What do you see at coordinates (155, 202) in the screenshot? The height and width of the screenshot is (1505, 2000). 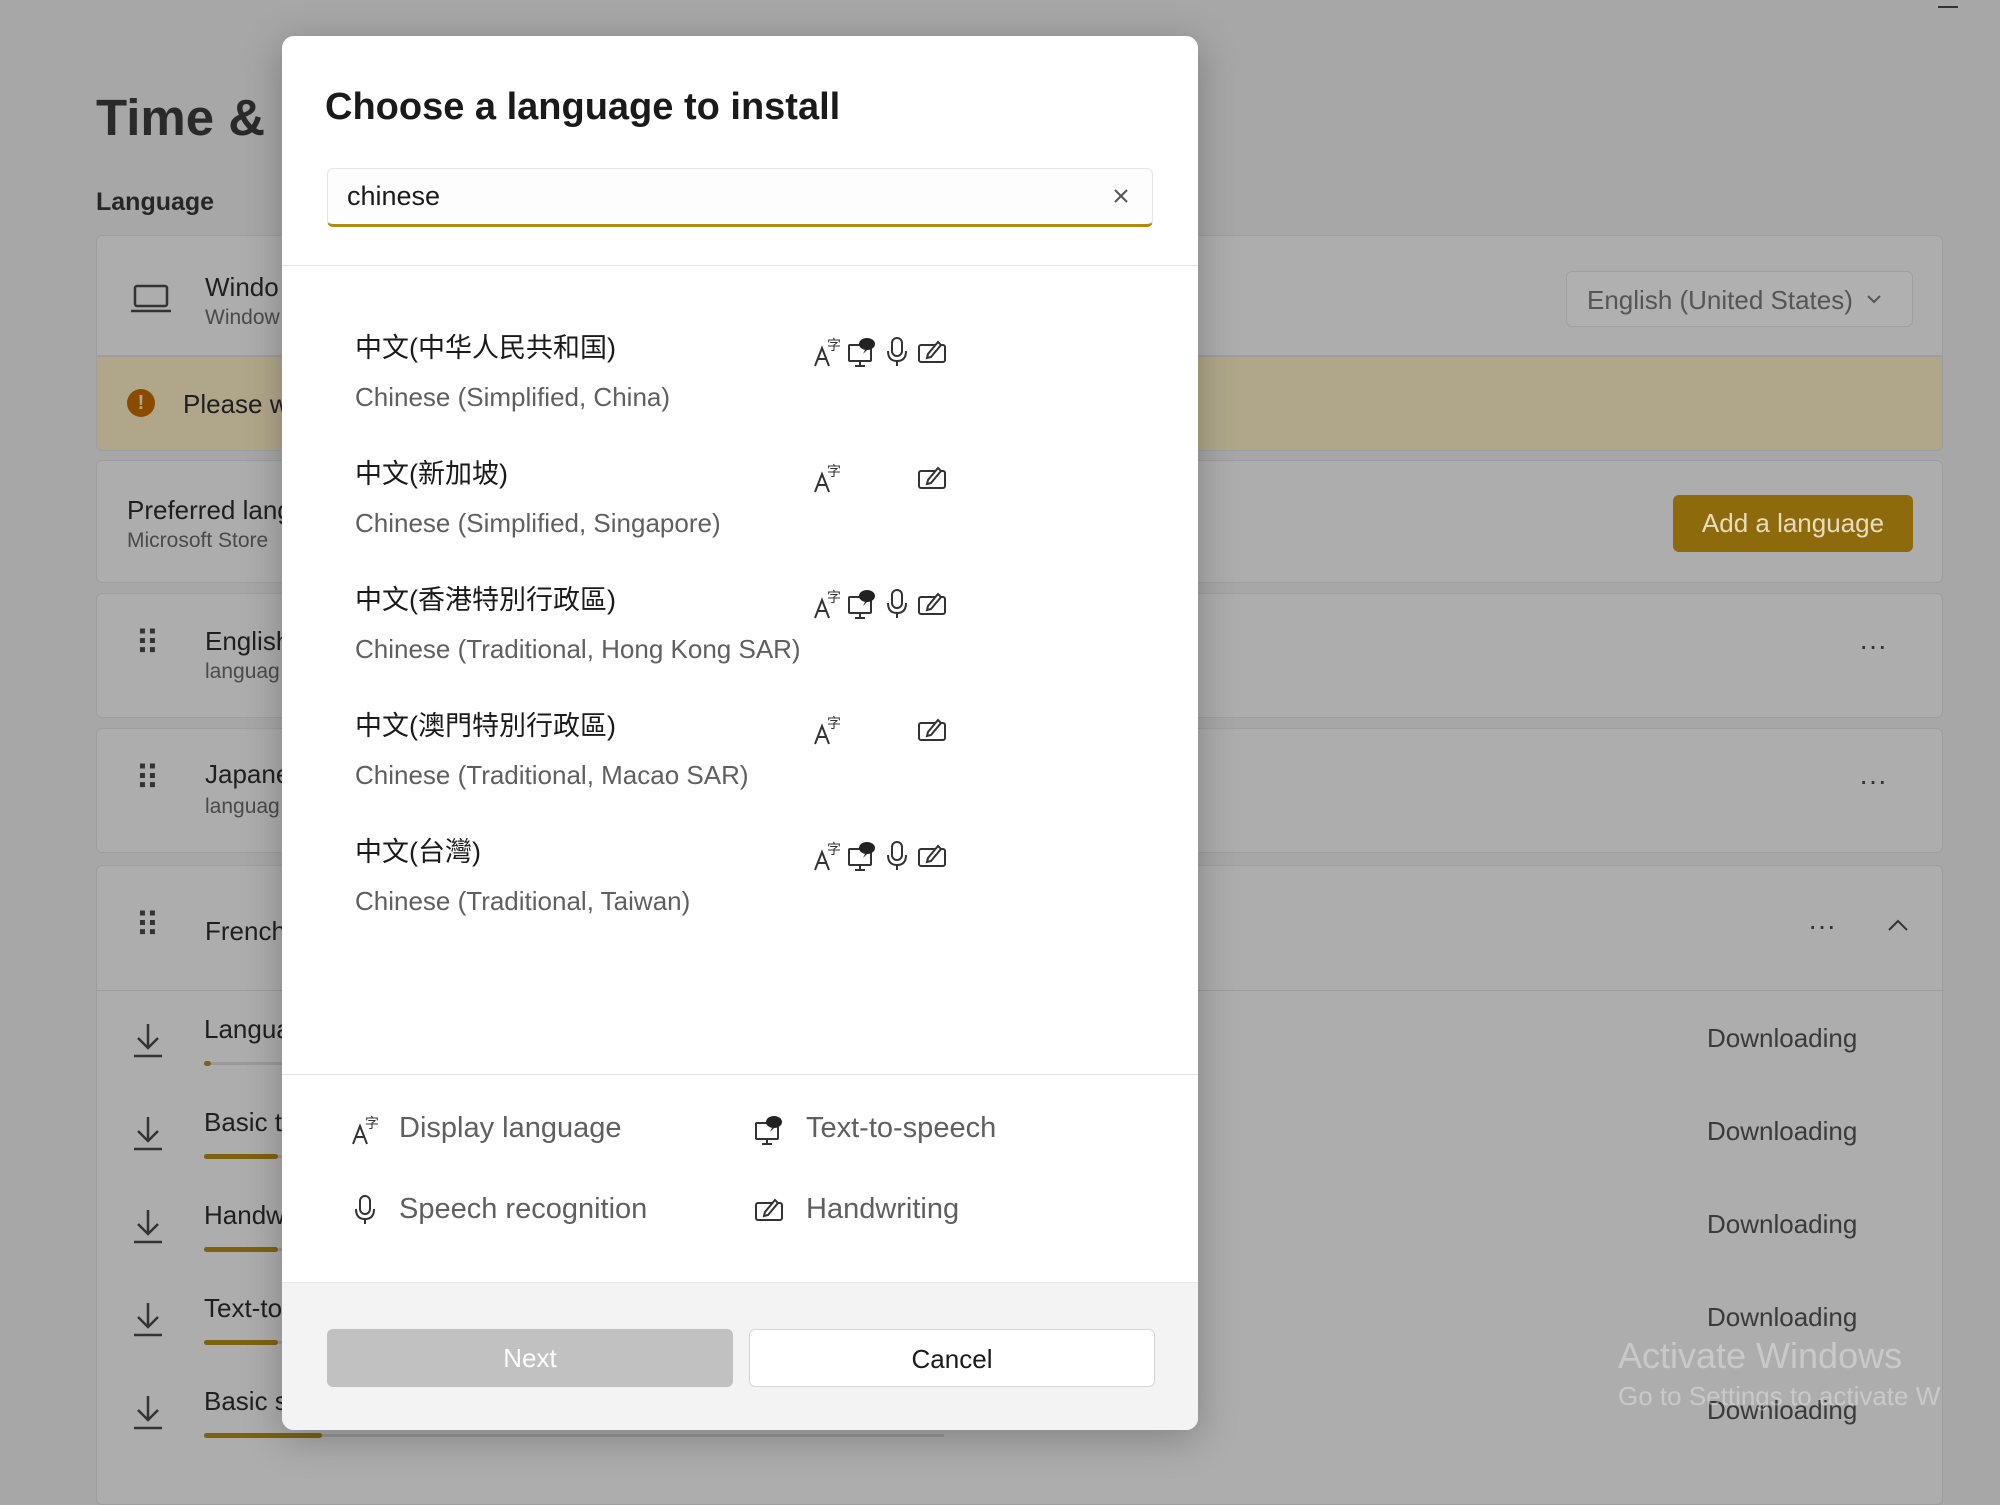 I see `section-label: Language` at bounding box center [155, 202].